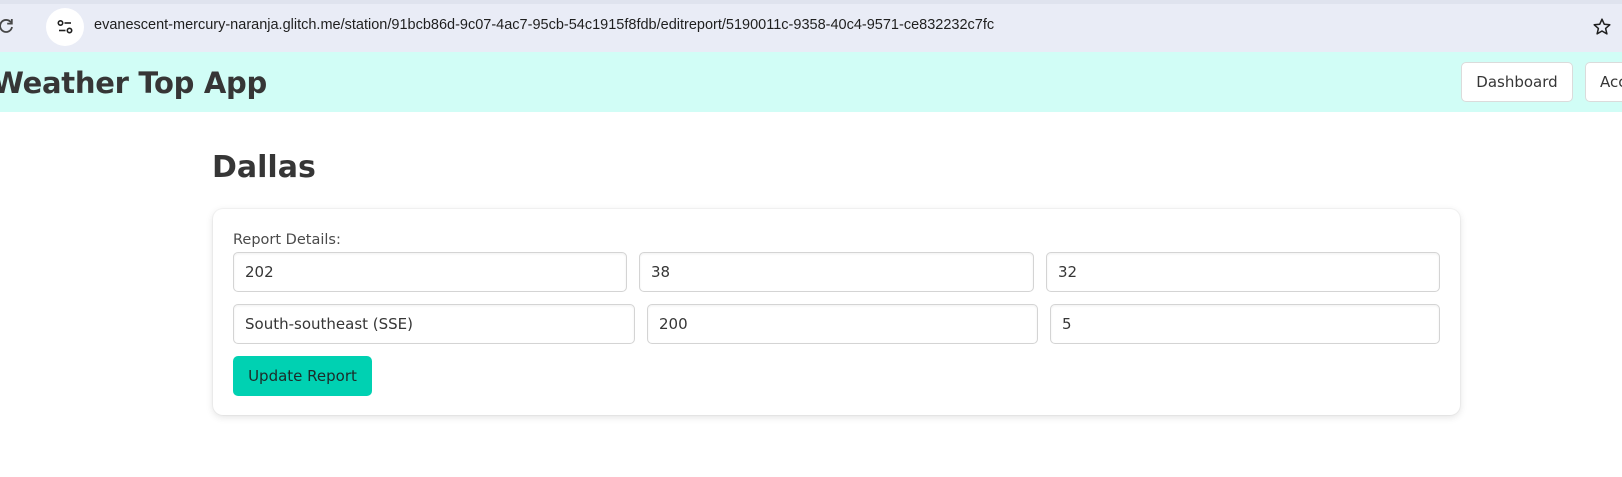 The width and height of the screenshot is (1622, 477). What do you see at coordinates (842, 324) in the screenshot?
I see `wind-degree-input` at bounding box center [842, 324].